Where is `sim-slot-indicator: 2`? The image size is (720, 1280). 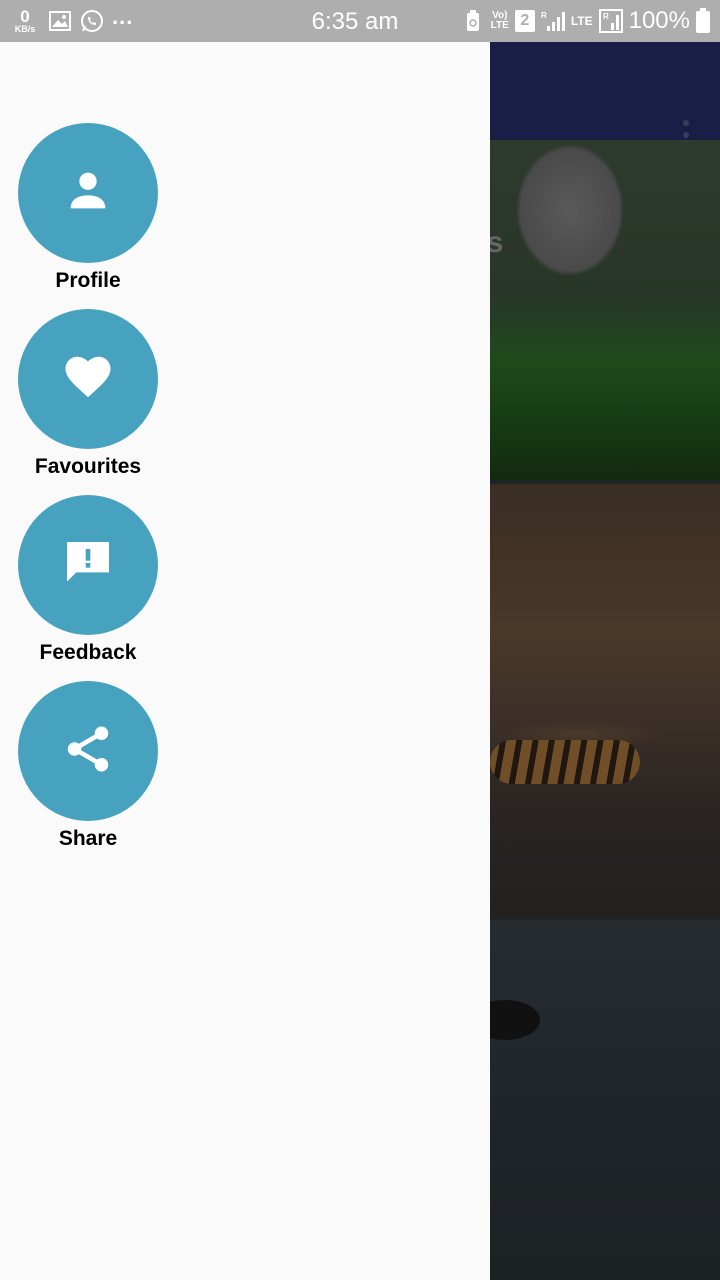
sim-slot-indicator: 2 is located at coordinates (524, 21).